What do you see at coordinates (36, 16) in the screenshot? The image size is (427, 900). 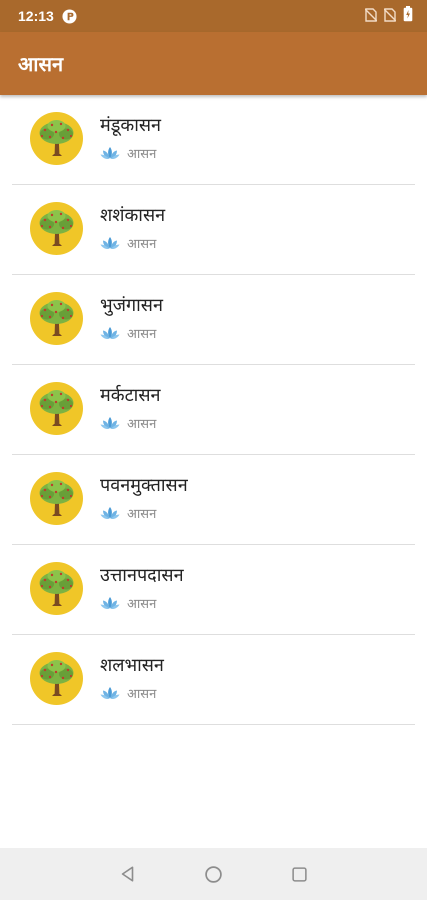 I see `status-time: 12:13` at bounding box center [36, 16].